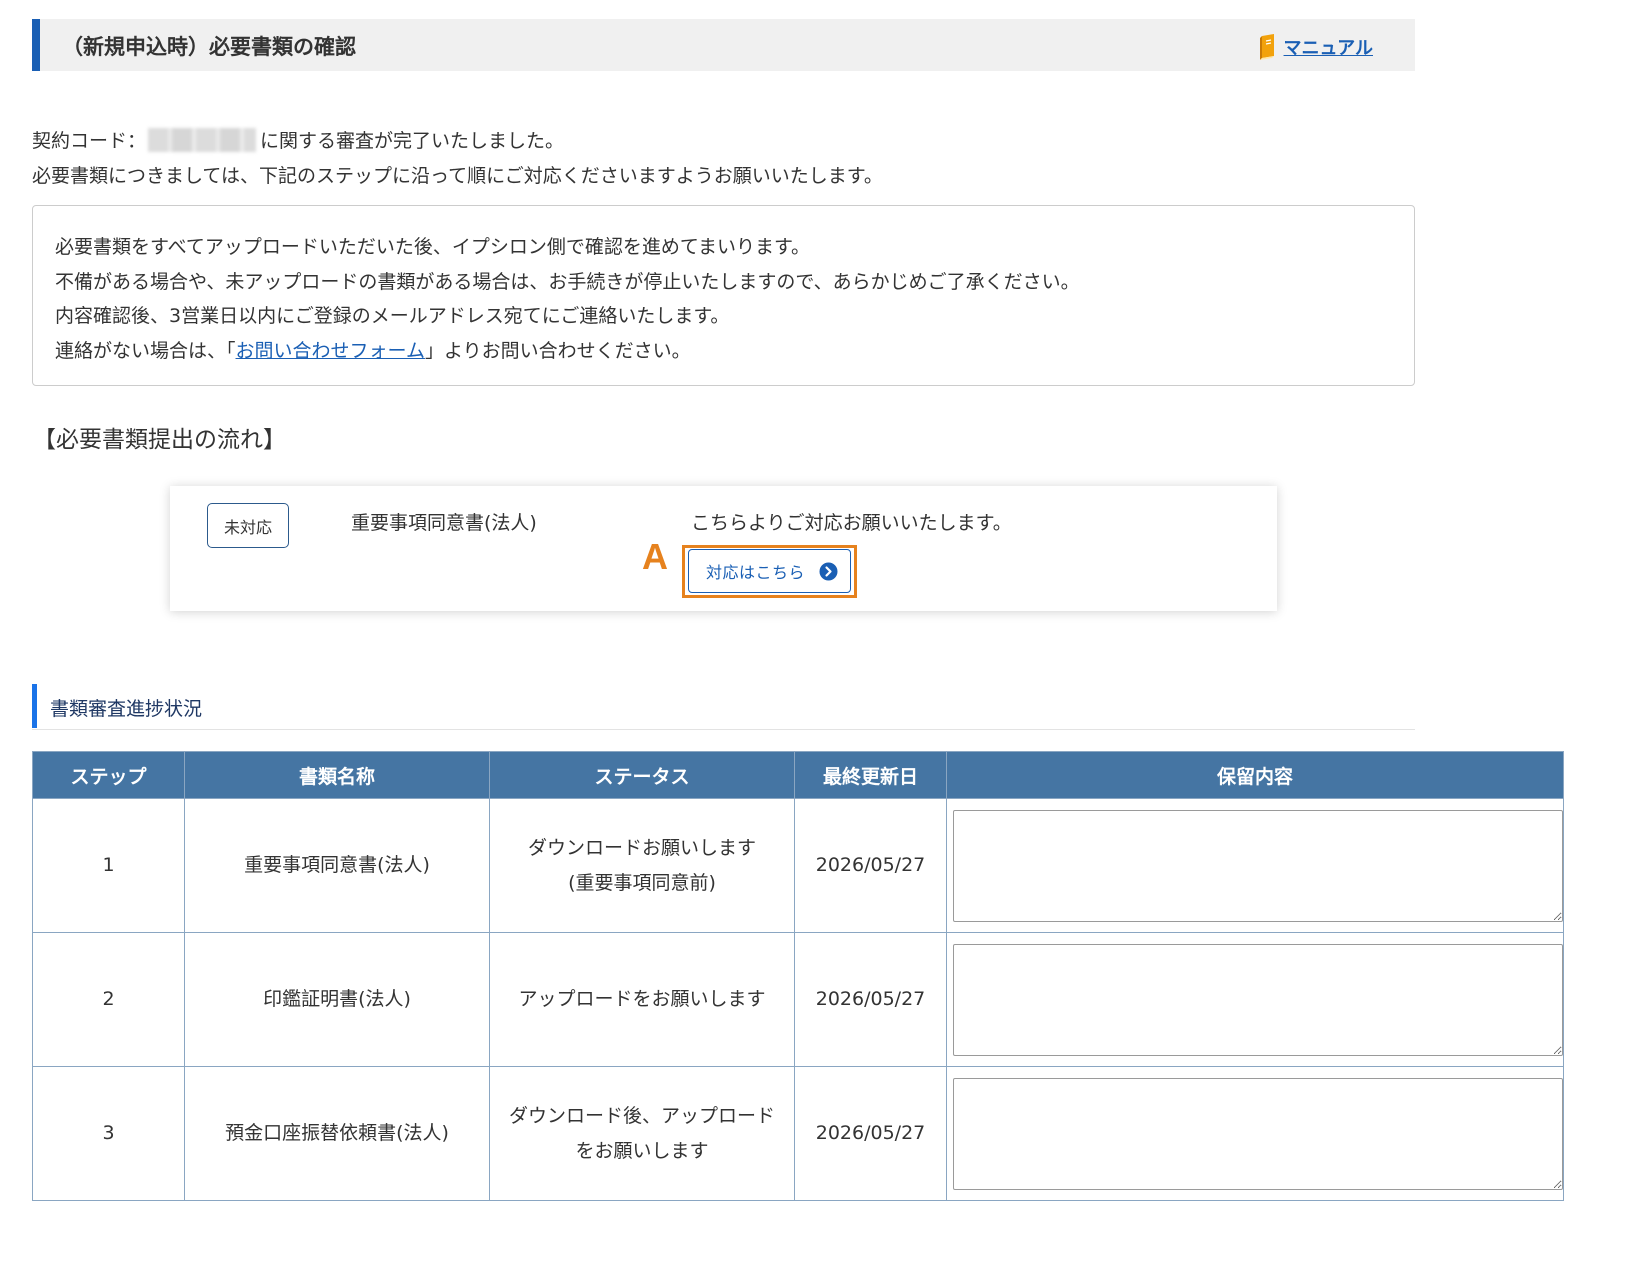 Image resolution: width=1632 pixels, height=1281 pixels. Describe the element at coordinates (1268, 47) in the screenshot. I see `book-icon` at that location.